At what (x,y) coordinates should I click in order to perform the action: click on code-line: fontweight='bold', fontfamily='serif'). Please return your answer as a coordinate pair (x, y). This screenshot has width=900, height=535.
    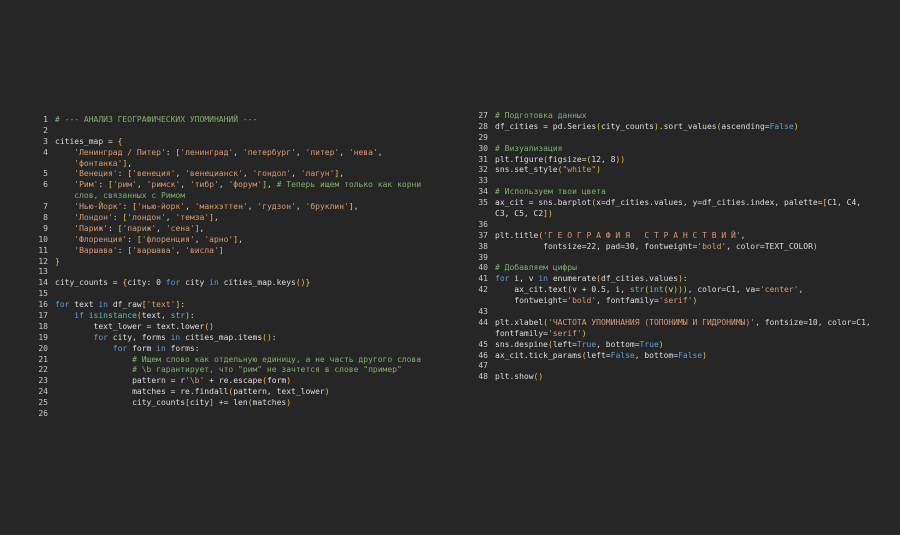
    Looking at the image, I should click on (680, 301).